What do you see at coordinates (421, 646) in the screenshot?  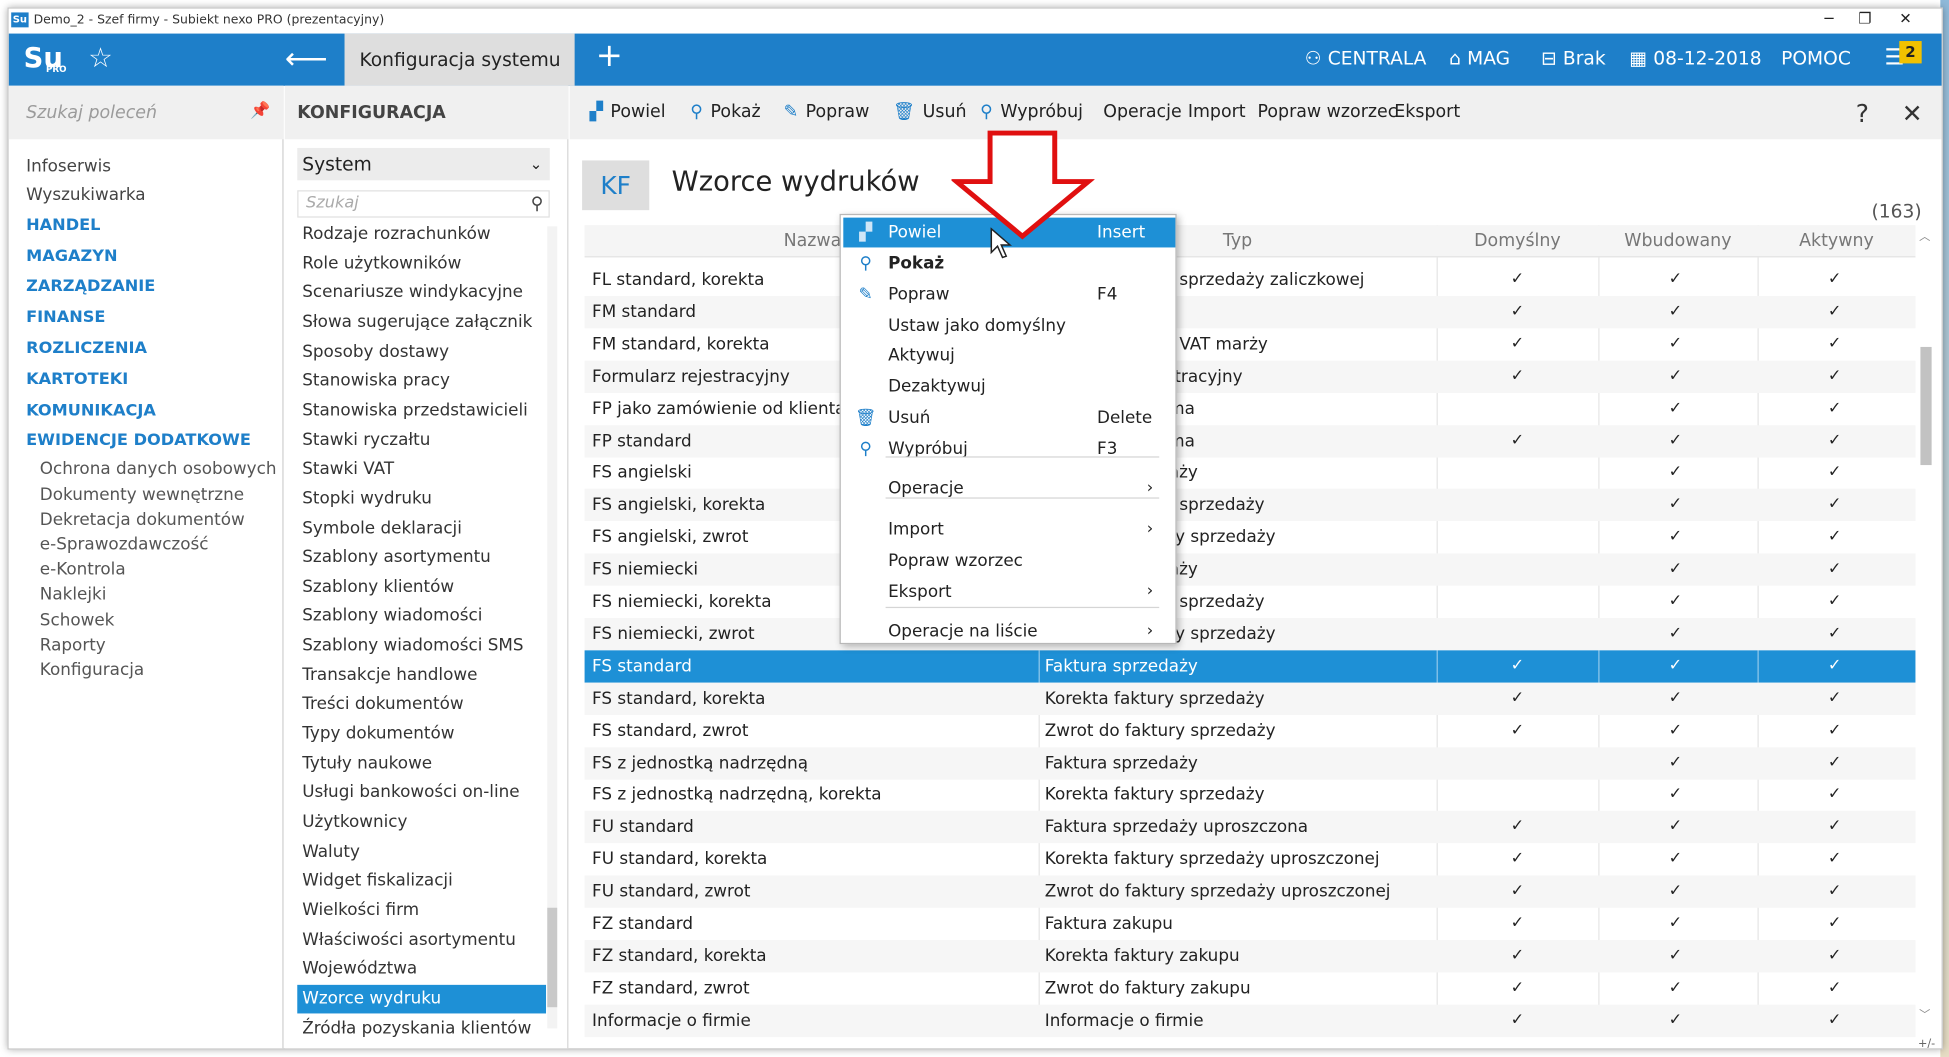 I see `config-list-item: Szablony wiadomości SMS` at bounding box center [421, 646].